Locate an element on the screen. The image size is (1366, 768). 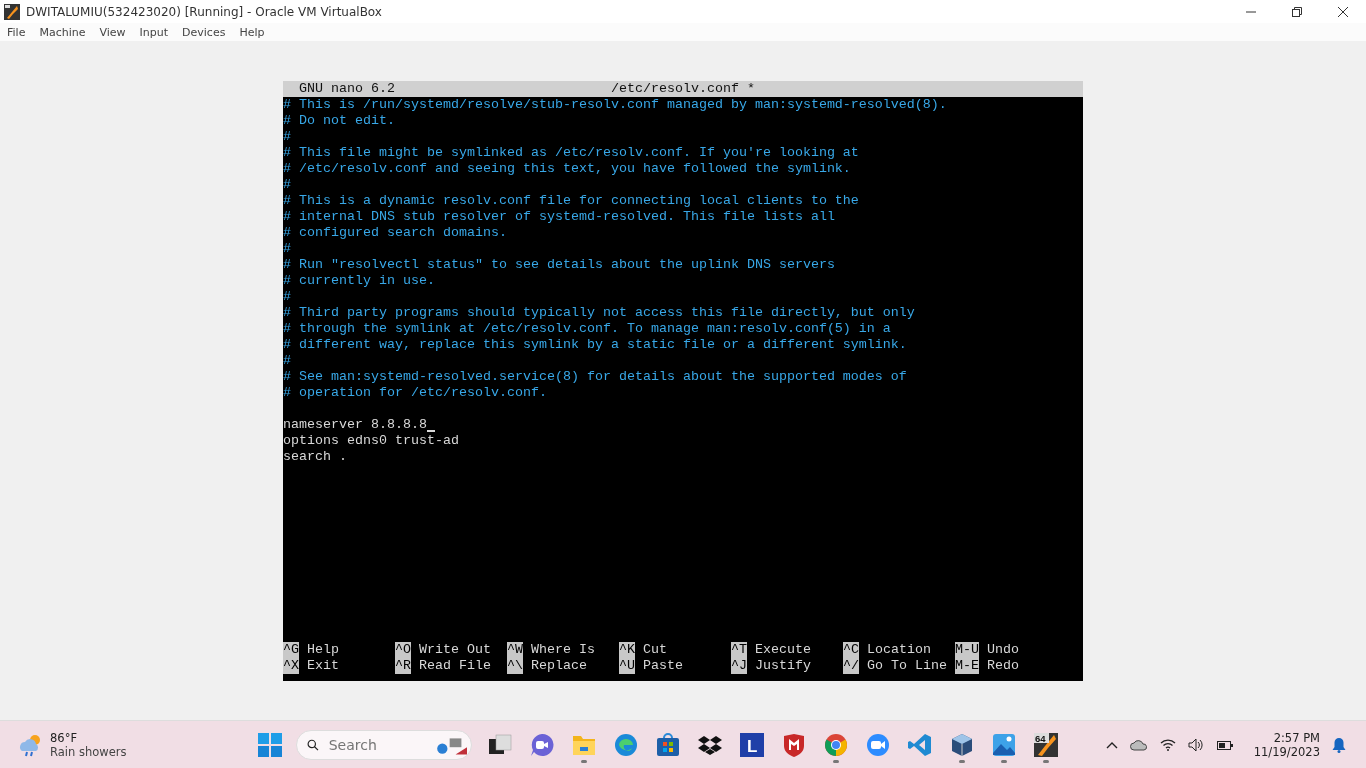
code-line: search . is located at coordinates (315, 456).